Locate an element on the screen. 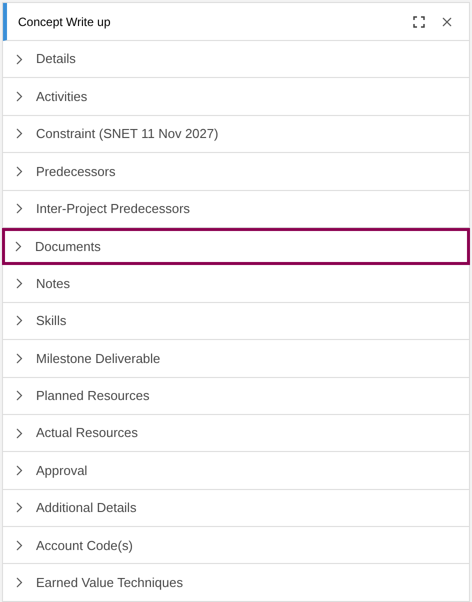 The height and width of the screenshot is (602, 472). section-label: Approval is located at coordinates (62, 471).